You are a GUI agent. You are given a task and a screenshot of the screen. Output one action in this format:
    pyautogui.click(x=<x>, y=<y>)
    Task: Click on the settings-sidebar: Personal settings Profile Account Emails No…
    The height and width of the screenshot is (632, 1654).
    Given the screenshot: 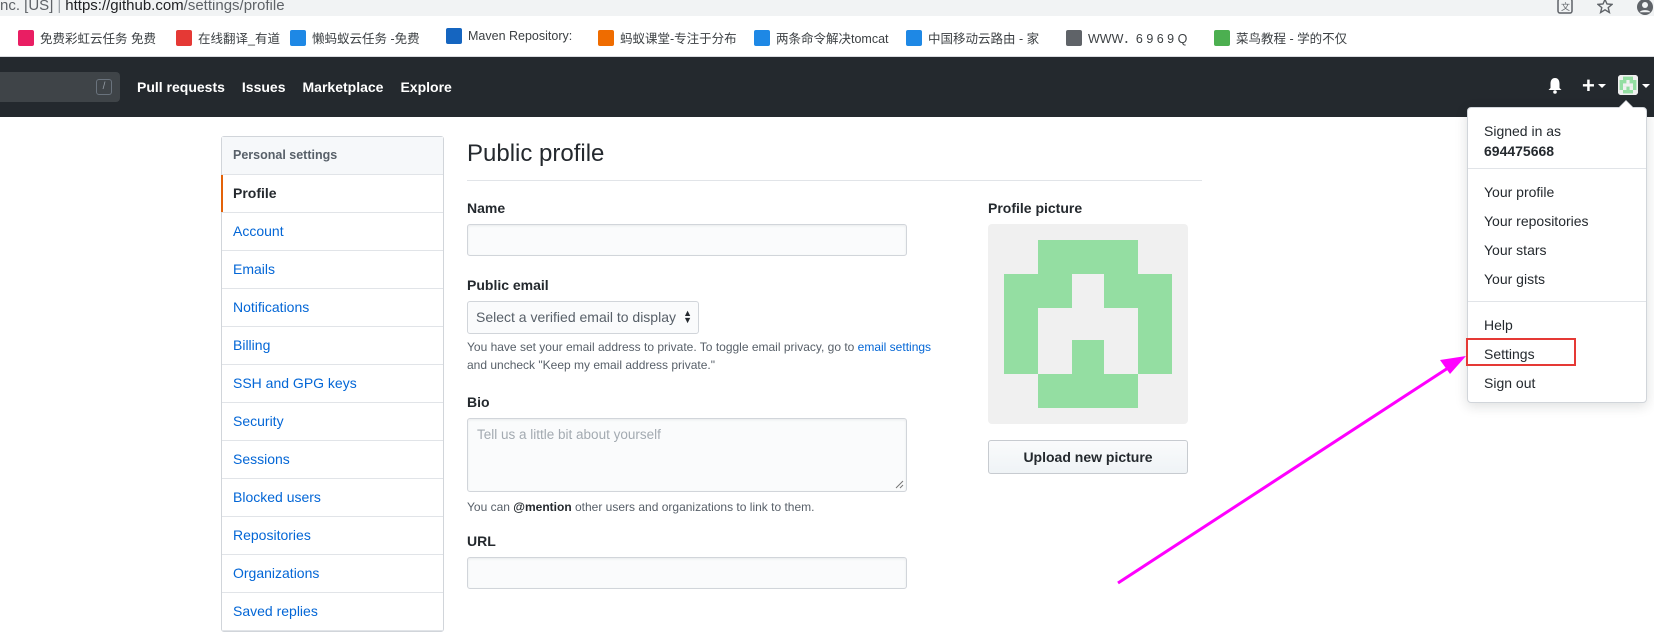 What is the action you would take?
    pyautogui.click(x=332, y=384)
    